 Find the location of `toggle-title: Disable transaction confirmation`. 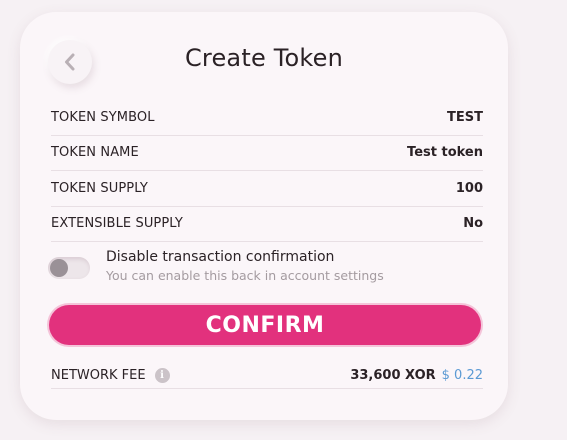

toggle-title: Disable transaction confirmation is located at coordinates (220, 257).